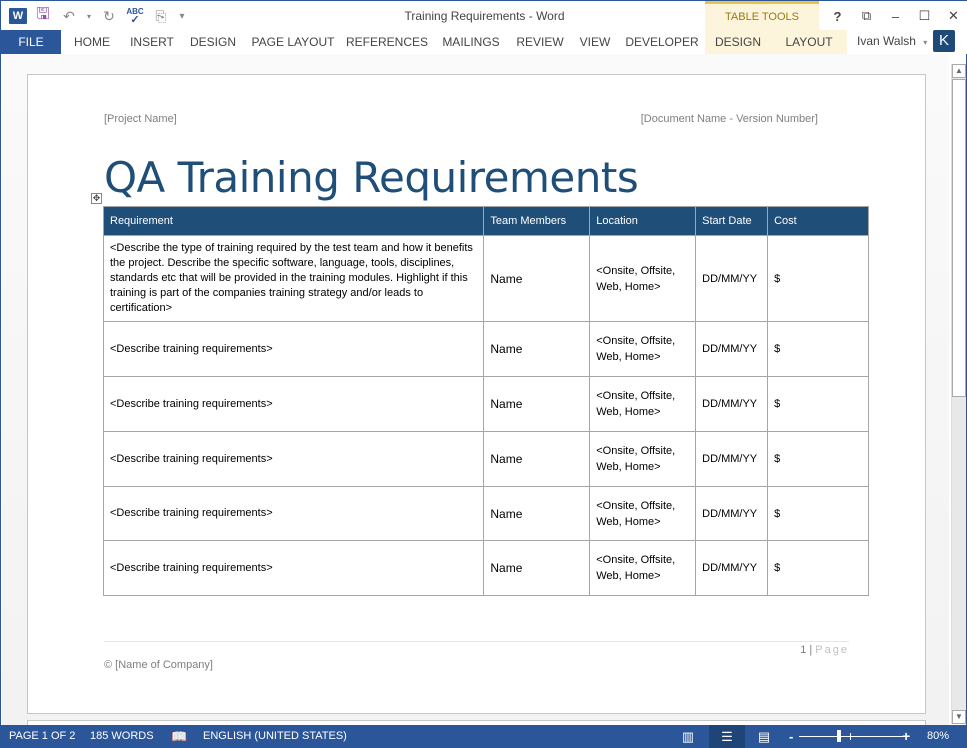 The image size is (967, 748). Describe the element at coordinates (732, 221) in the screenshot. I see `column-header-start-date: Start Date` at that location.